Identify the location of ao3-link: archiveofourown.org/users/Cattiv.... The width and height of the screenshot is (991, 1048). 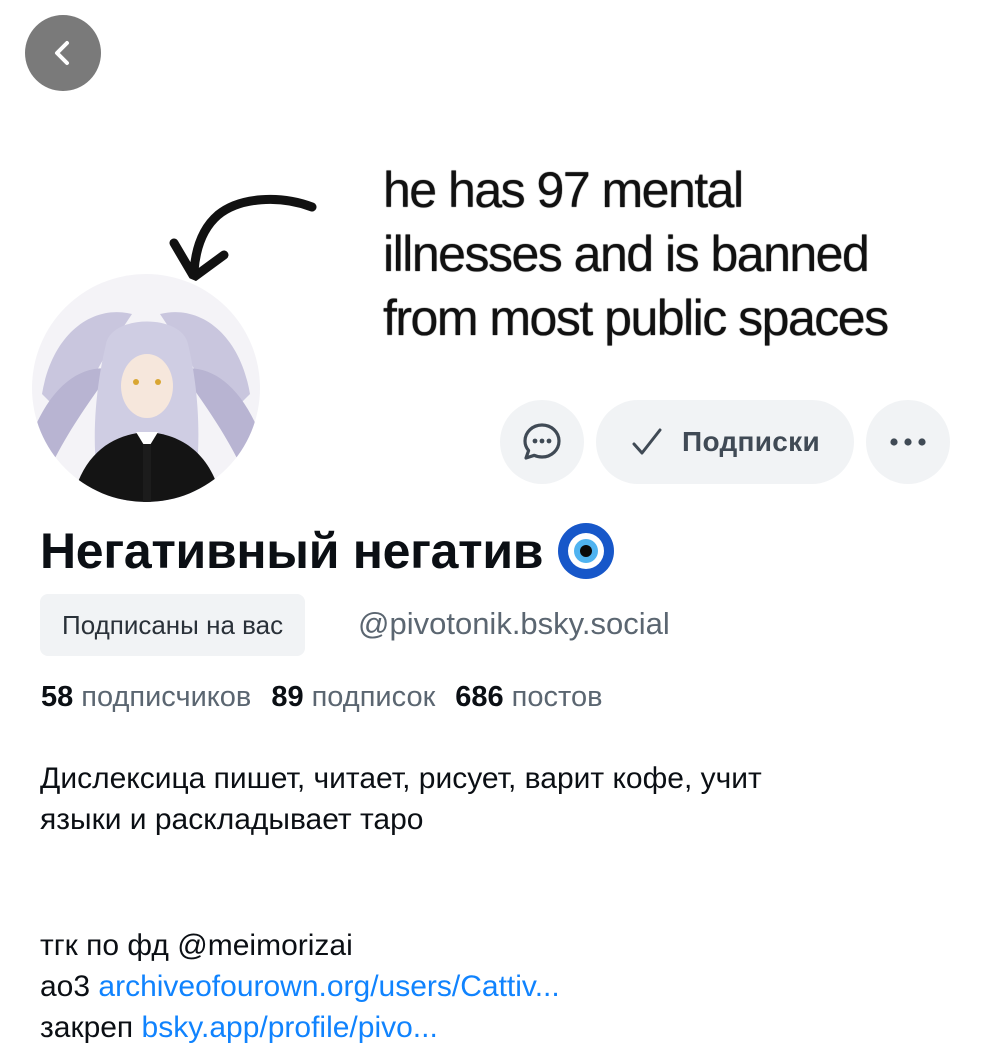
(328, 986).